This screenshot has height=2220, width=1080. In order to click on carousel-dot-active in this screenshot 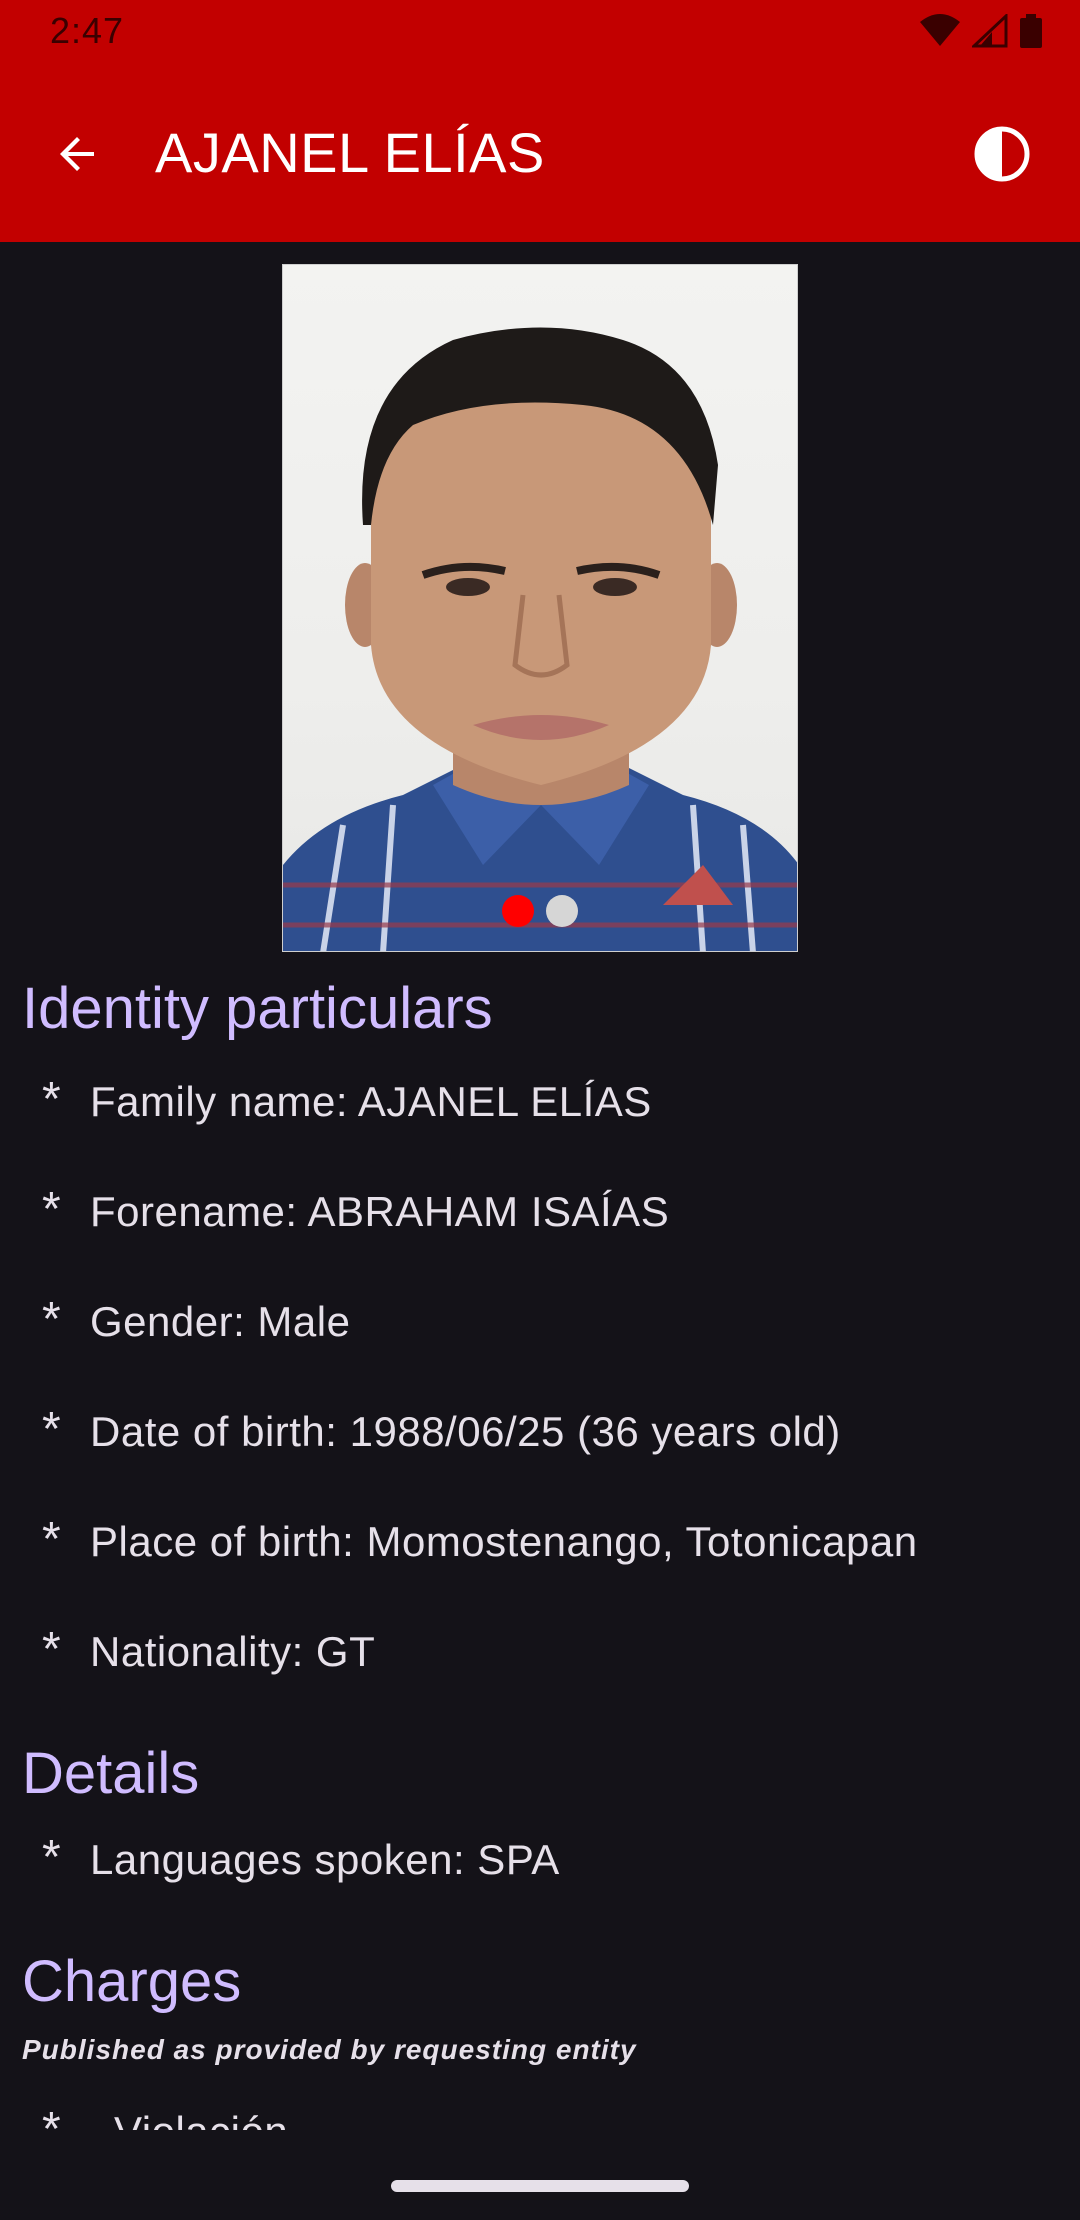, I will do `click(518, 911)`.